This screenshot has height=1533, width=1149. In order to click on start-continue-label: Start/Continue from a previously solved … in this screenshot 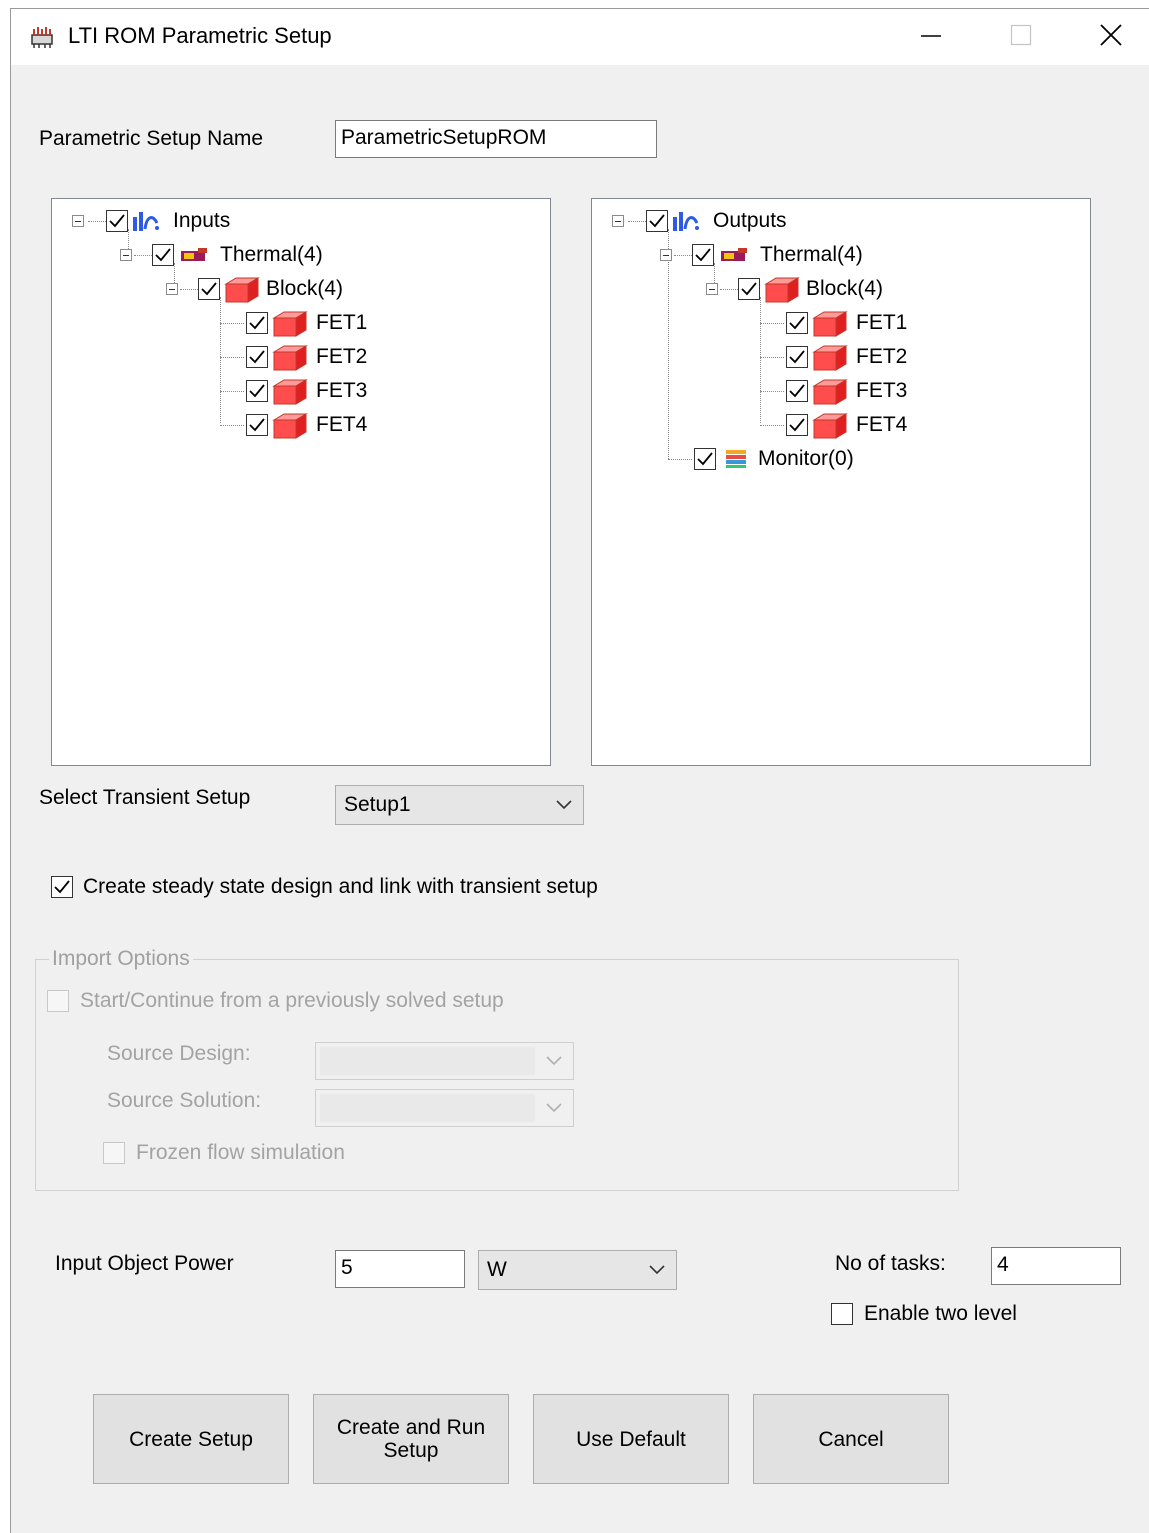, I will do `click(292, 1000)`.